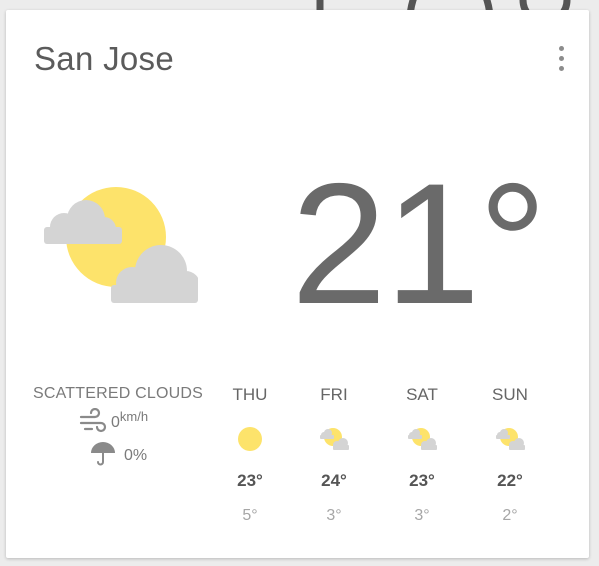 The image size is (599, 566). What do you see at coordinates (134, 416) in the screenshot?
I see `wind-unit: km/h` at bounding box center [134, 416].